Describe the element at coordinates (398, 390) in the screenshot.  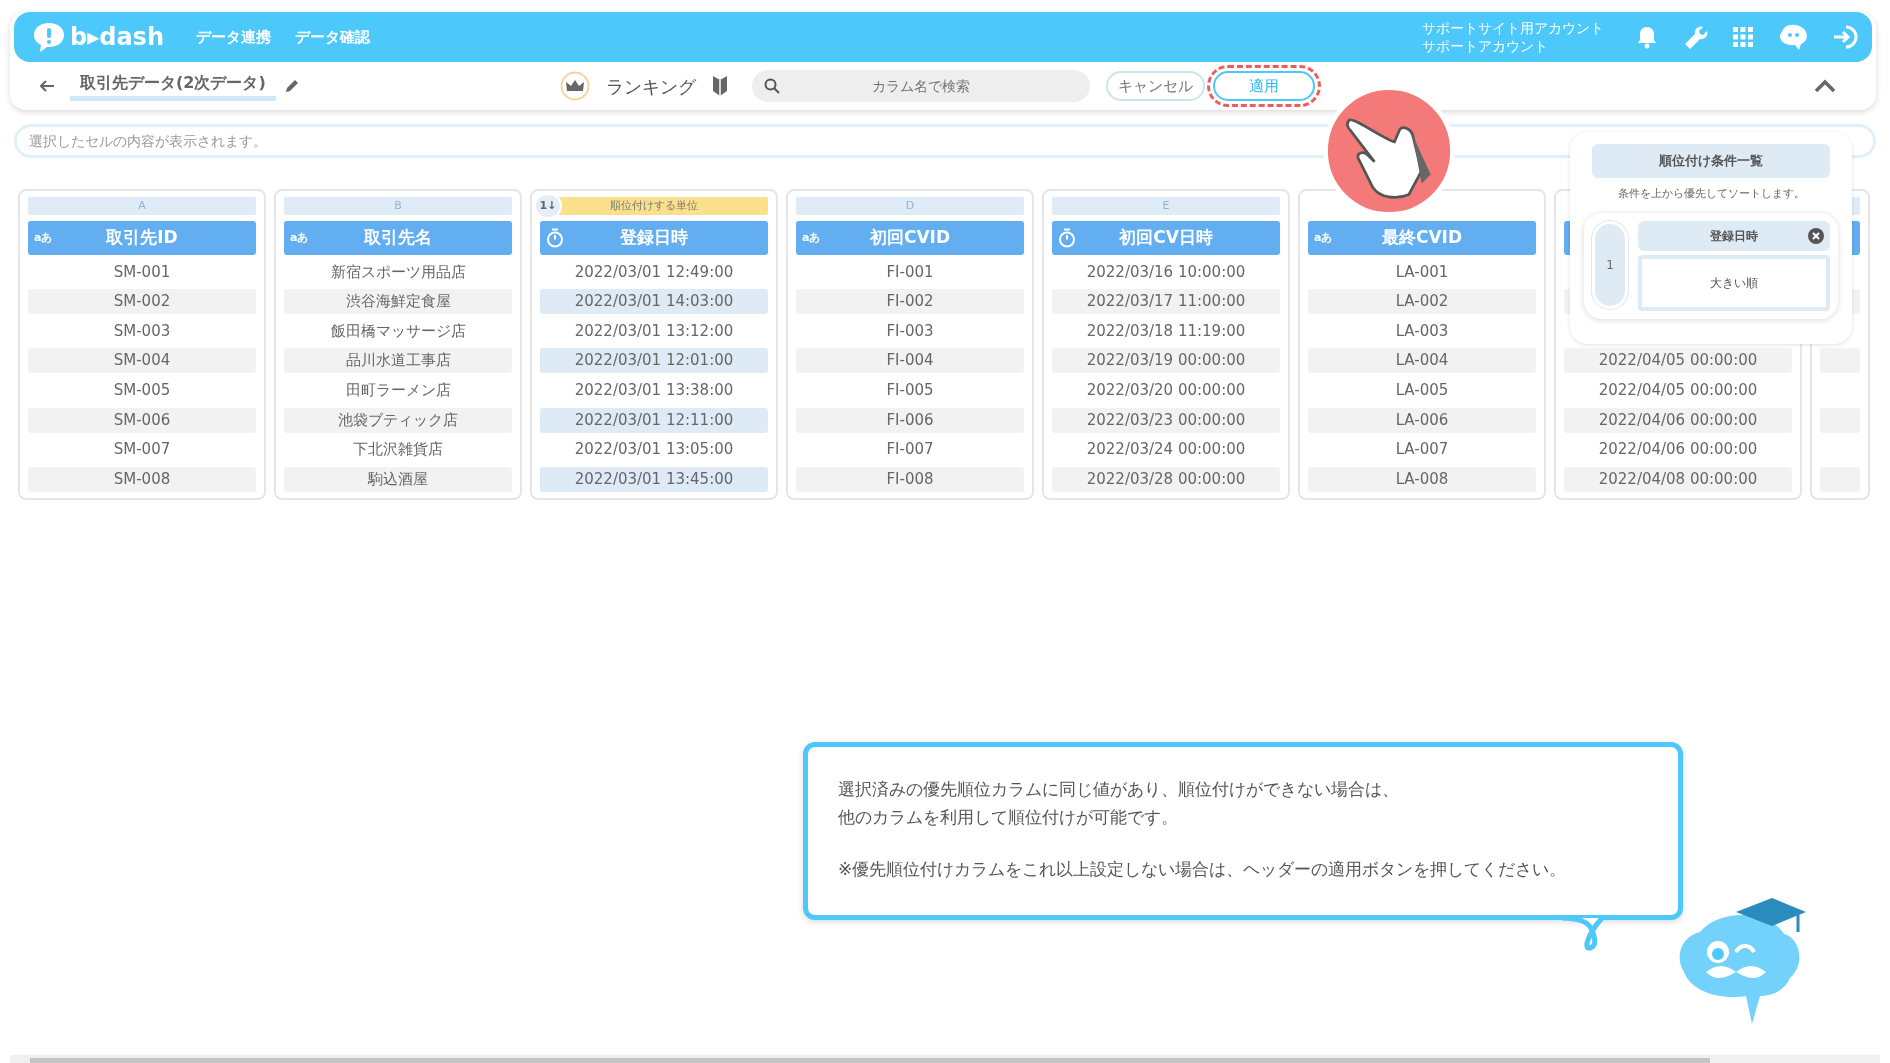
I see `table-cell-text: 田町ラーメン店` at that location.